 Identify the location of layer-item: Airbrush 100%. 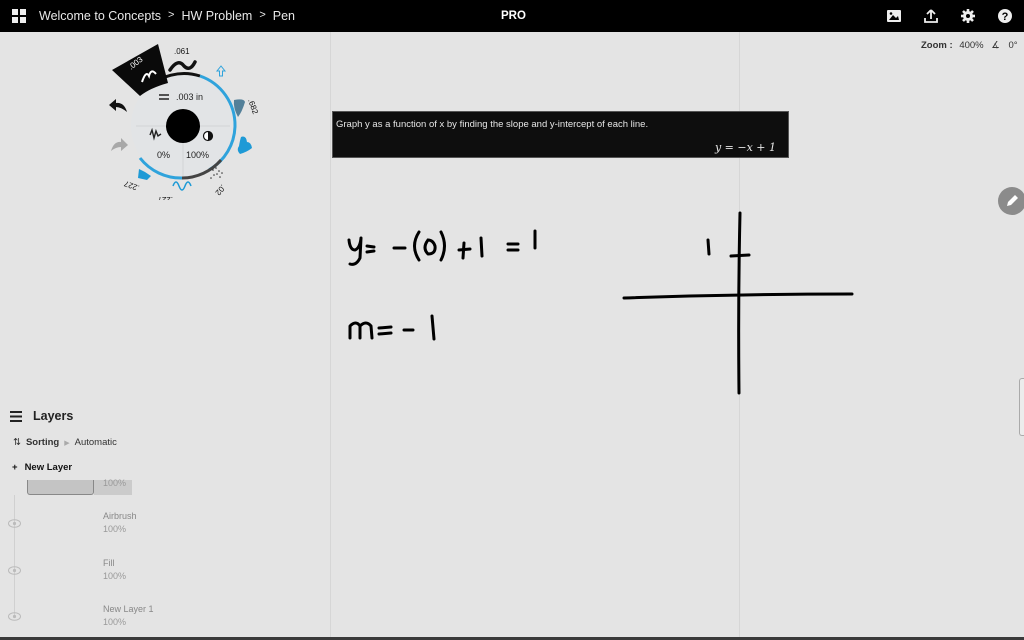
(100, 531).